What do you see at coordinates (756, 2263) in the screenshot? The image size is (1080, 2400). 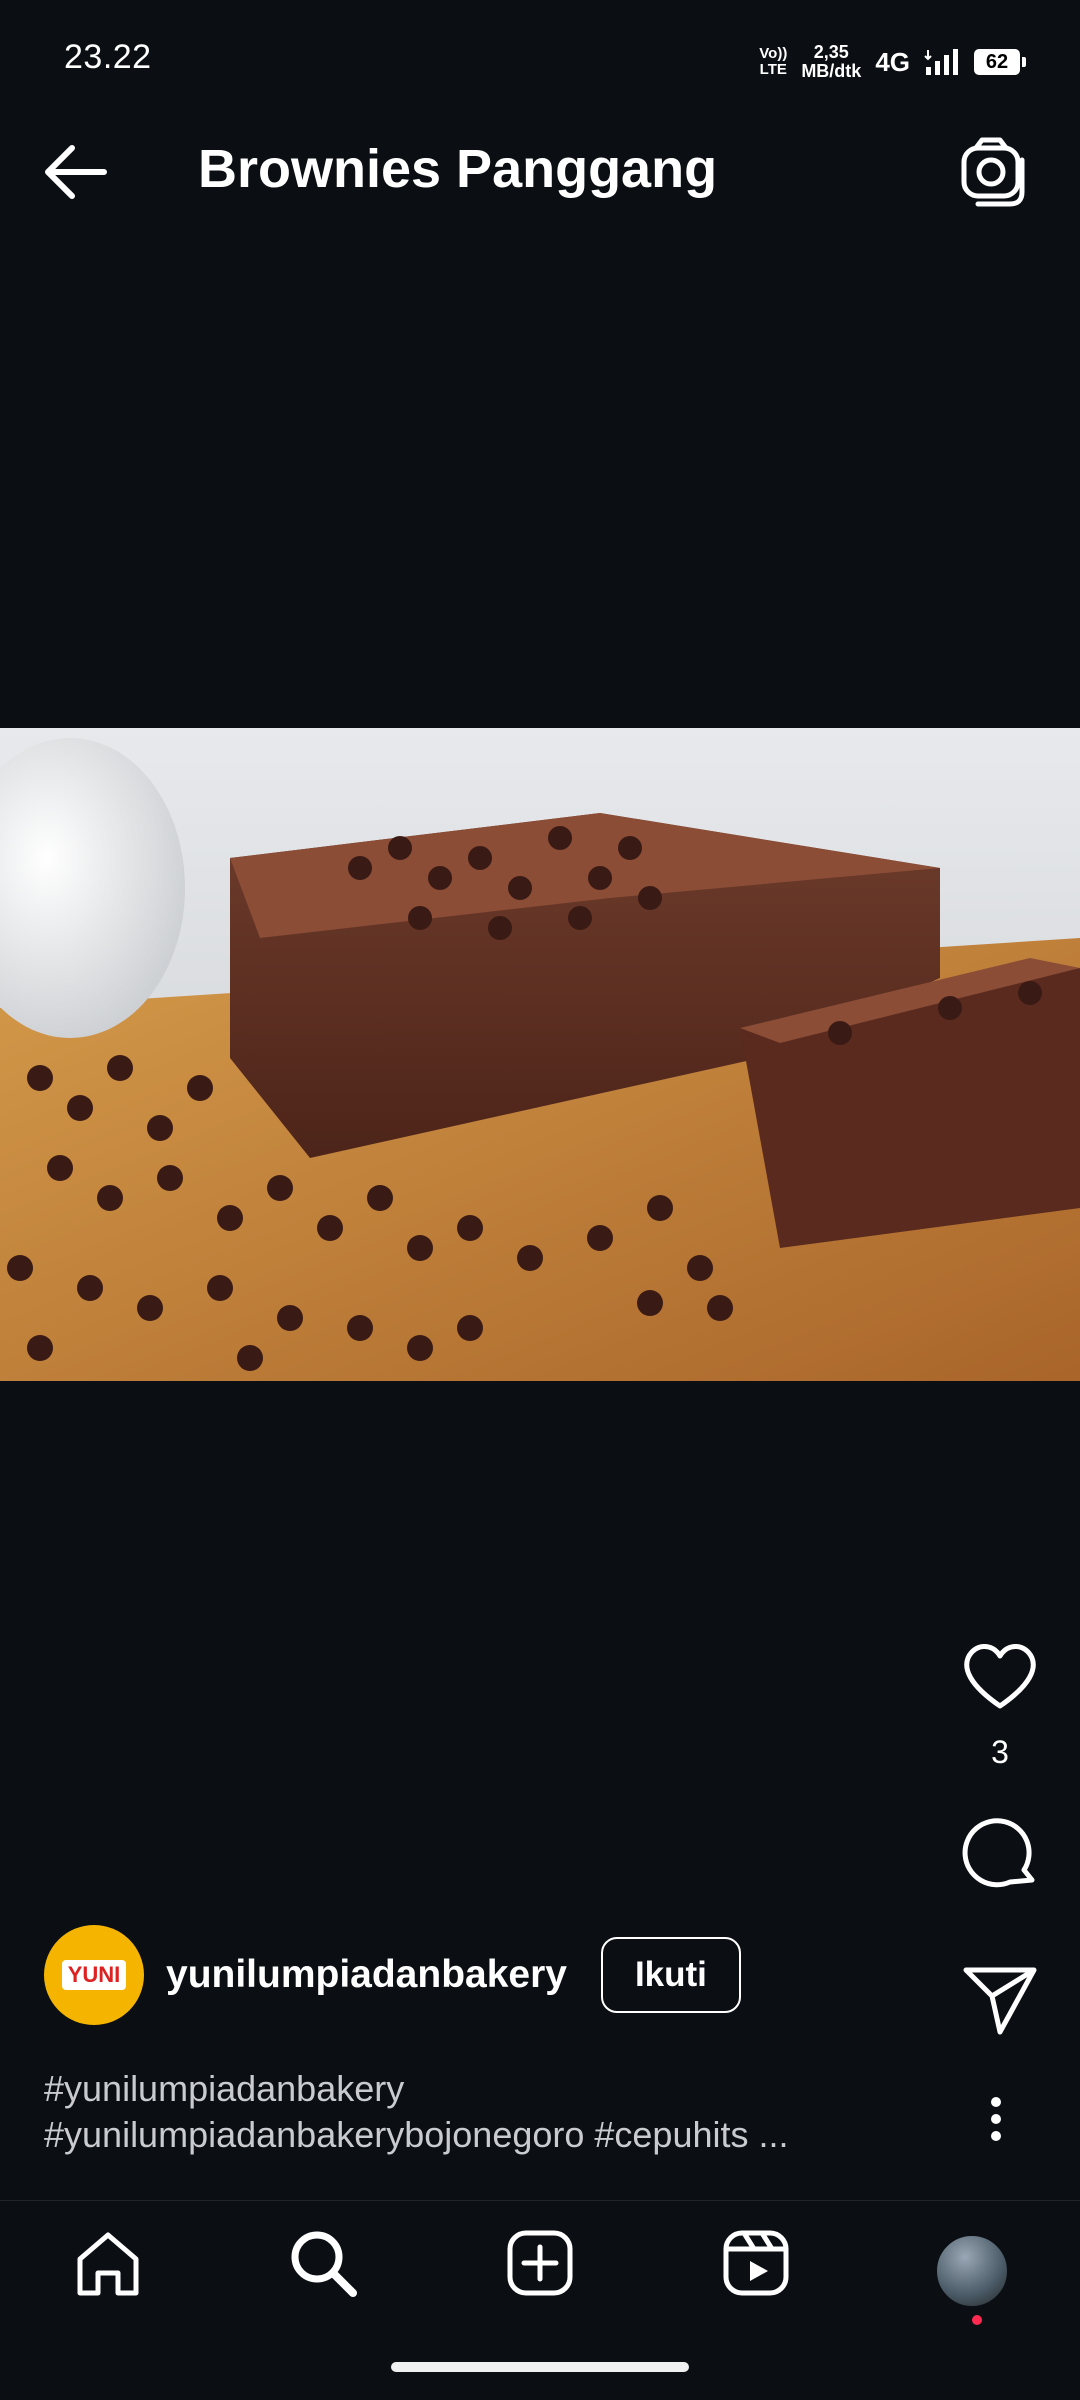 I see `reels-icon` at bounding box center [756, 2263].